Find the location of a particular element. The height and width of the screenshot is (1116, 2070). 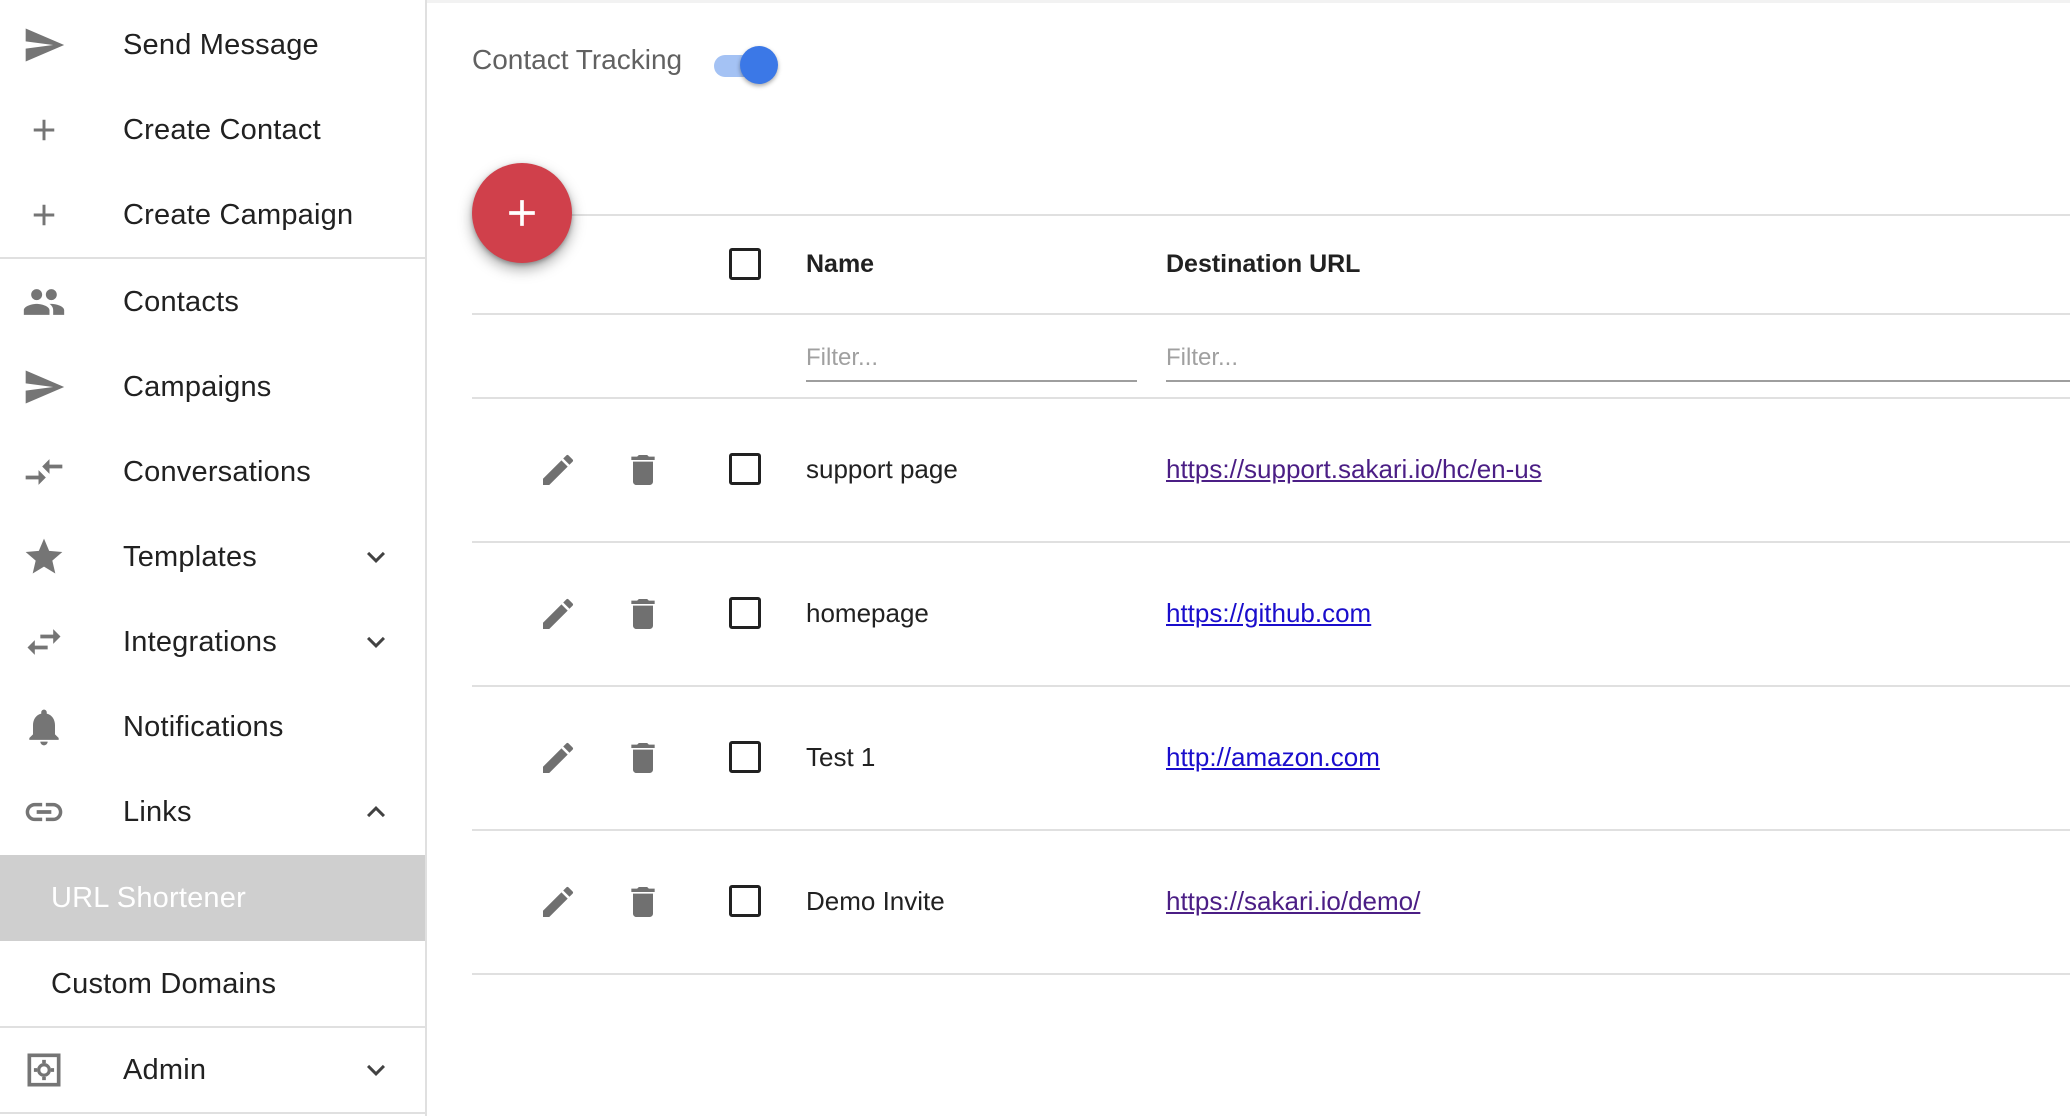

sidebar-item-label: Notifications is located at coordinates (203, 726).